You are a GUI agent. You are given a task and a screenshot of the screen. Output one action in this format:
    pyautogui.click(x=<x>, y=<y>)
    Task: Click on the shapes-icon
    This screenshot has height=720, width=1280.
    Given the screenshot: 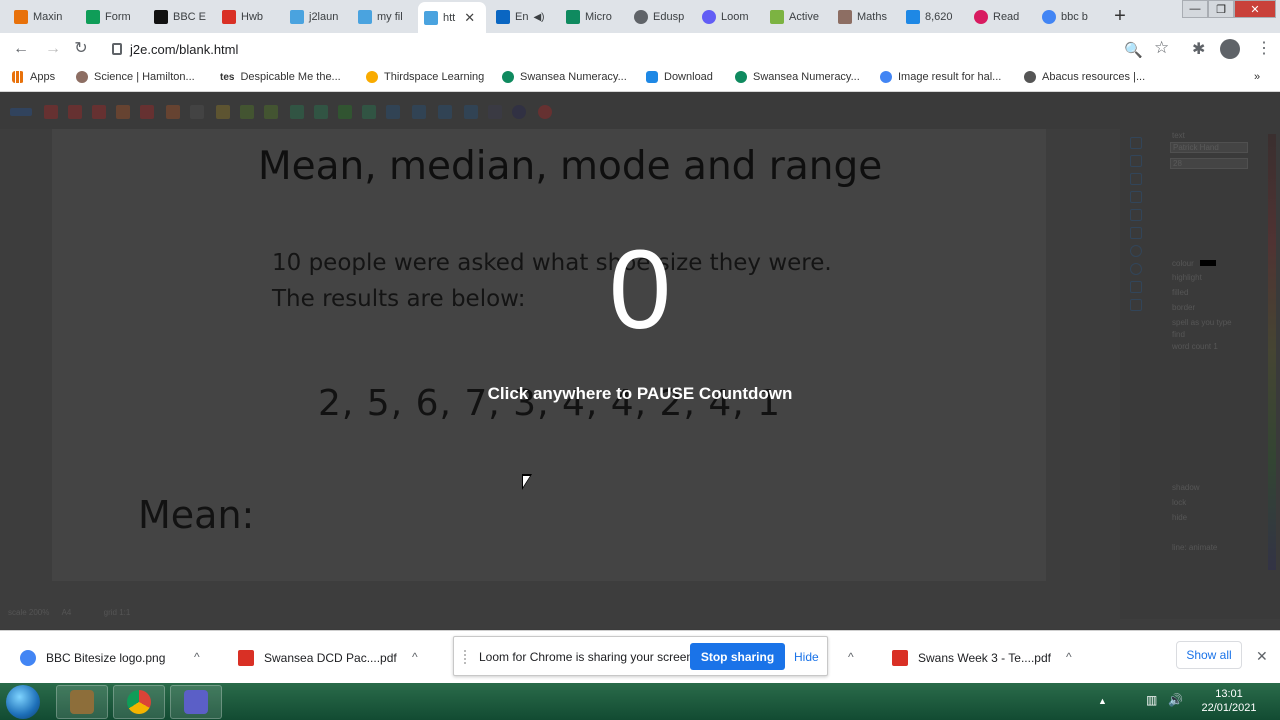 What is the action you would take?
    pyautogui.click(x=369, y=112)
    